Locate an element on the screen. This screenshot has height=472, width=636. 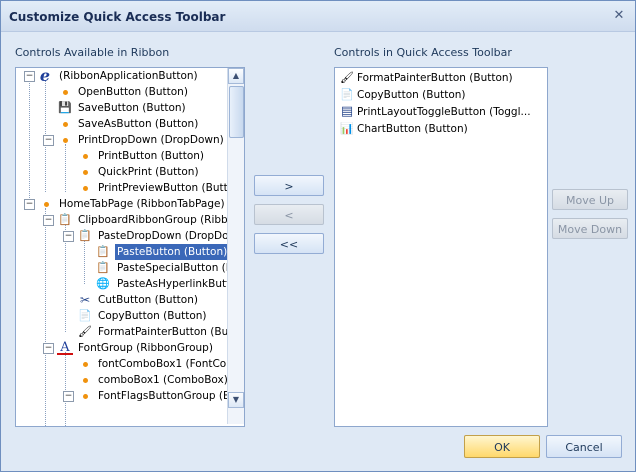
chart-icon: 📊 is located at coordinates (347, 128).